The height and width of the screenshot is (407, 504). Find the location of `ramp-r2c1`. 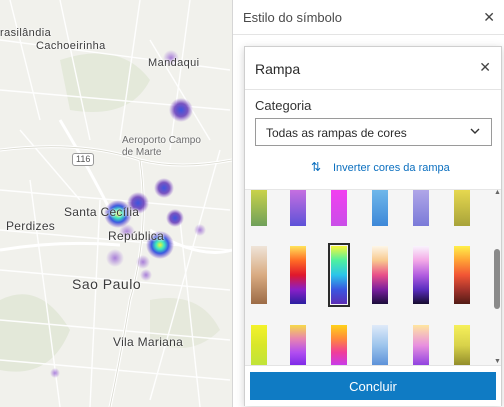

ramp-r2c1 is located at coordinates (259, 275).